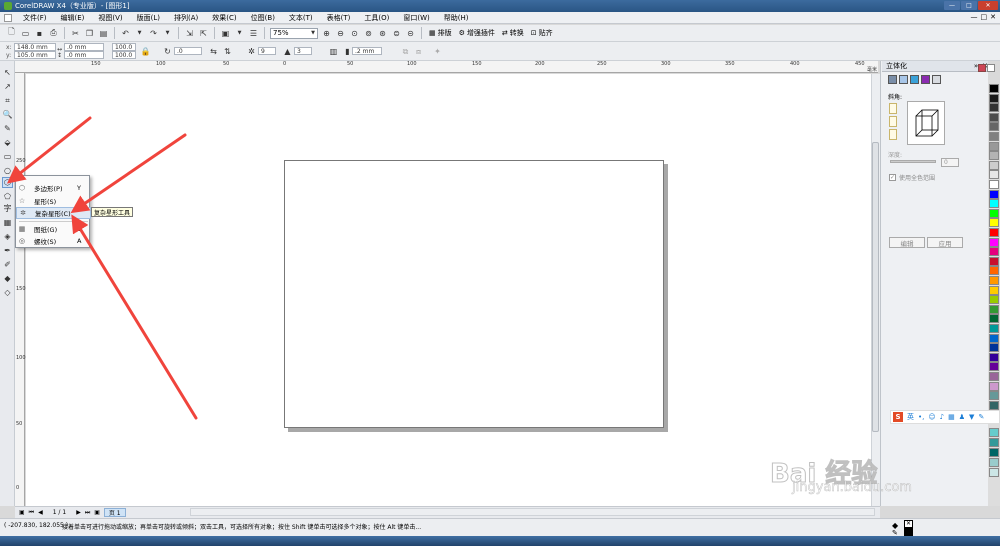 This screenshot has height=546, width=1000. What do you see at coordinates (931, 417) in the screenshot?
I see `emoji-icon: ☺` at bounding box center [931, 417].